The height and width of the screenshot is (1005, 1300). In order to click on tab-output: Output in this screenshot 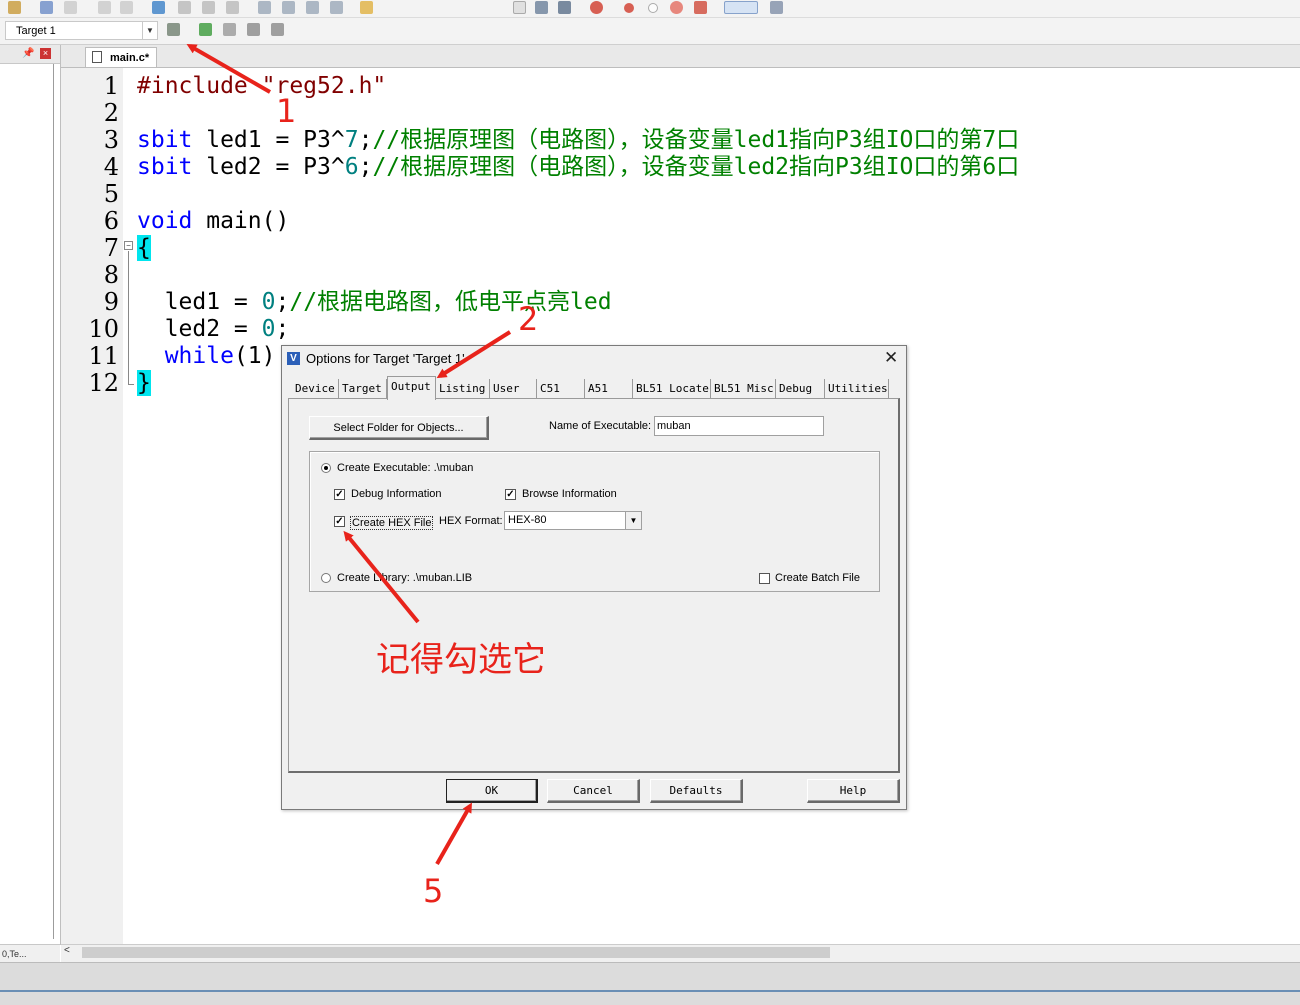, I will do `click(411, 388)`.